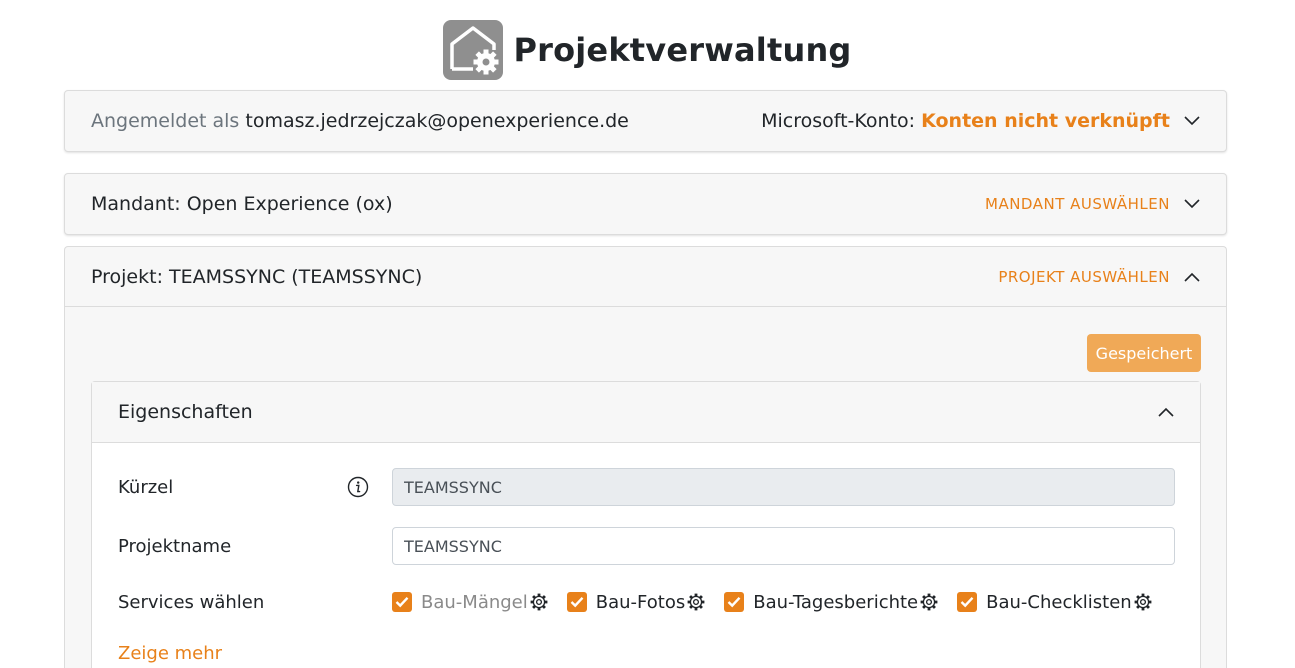 The image size is (1295, 668). I want to click on projektname-row: Projektname, so click(646, 546).